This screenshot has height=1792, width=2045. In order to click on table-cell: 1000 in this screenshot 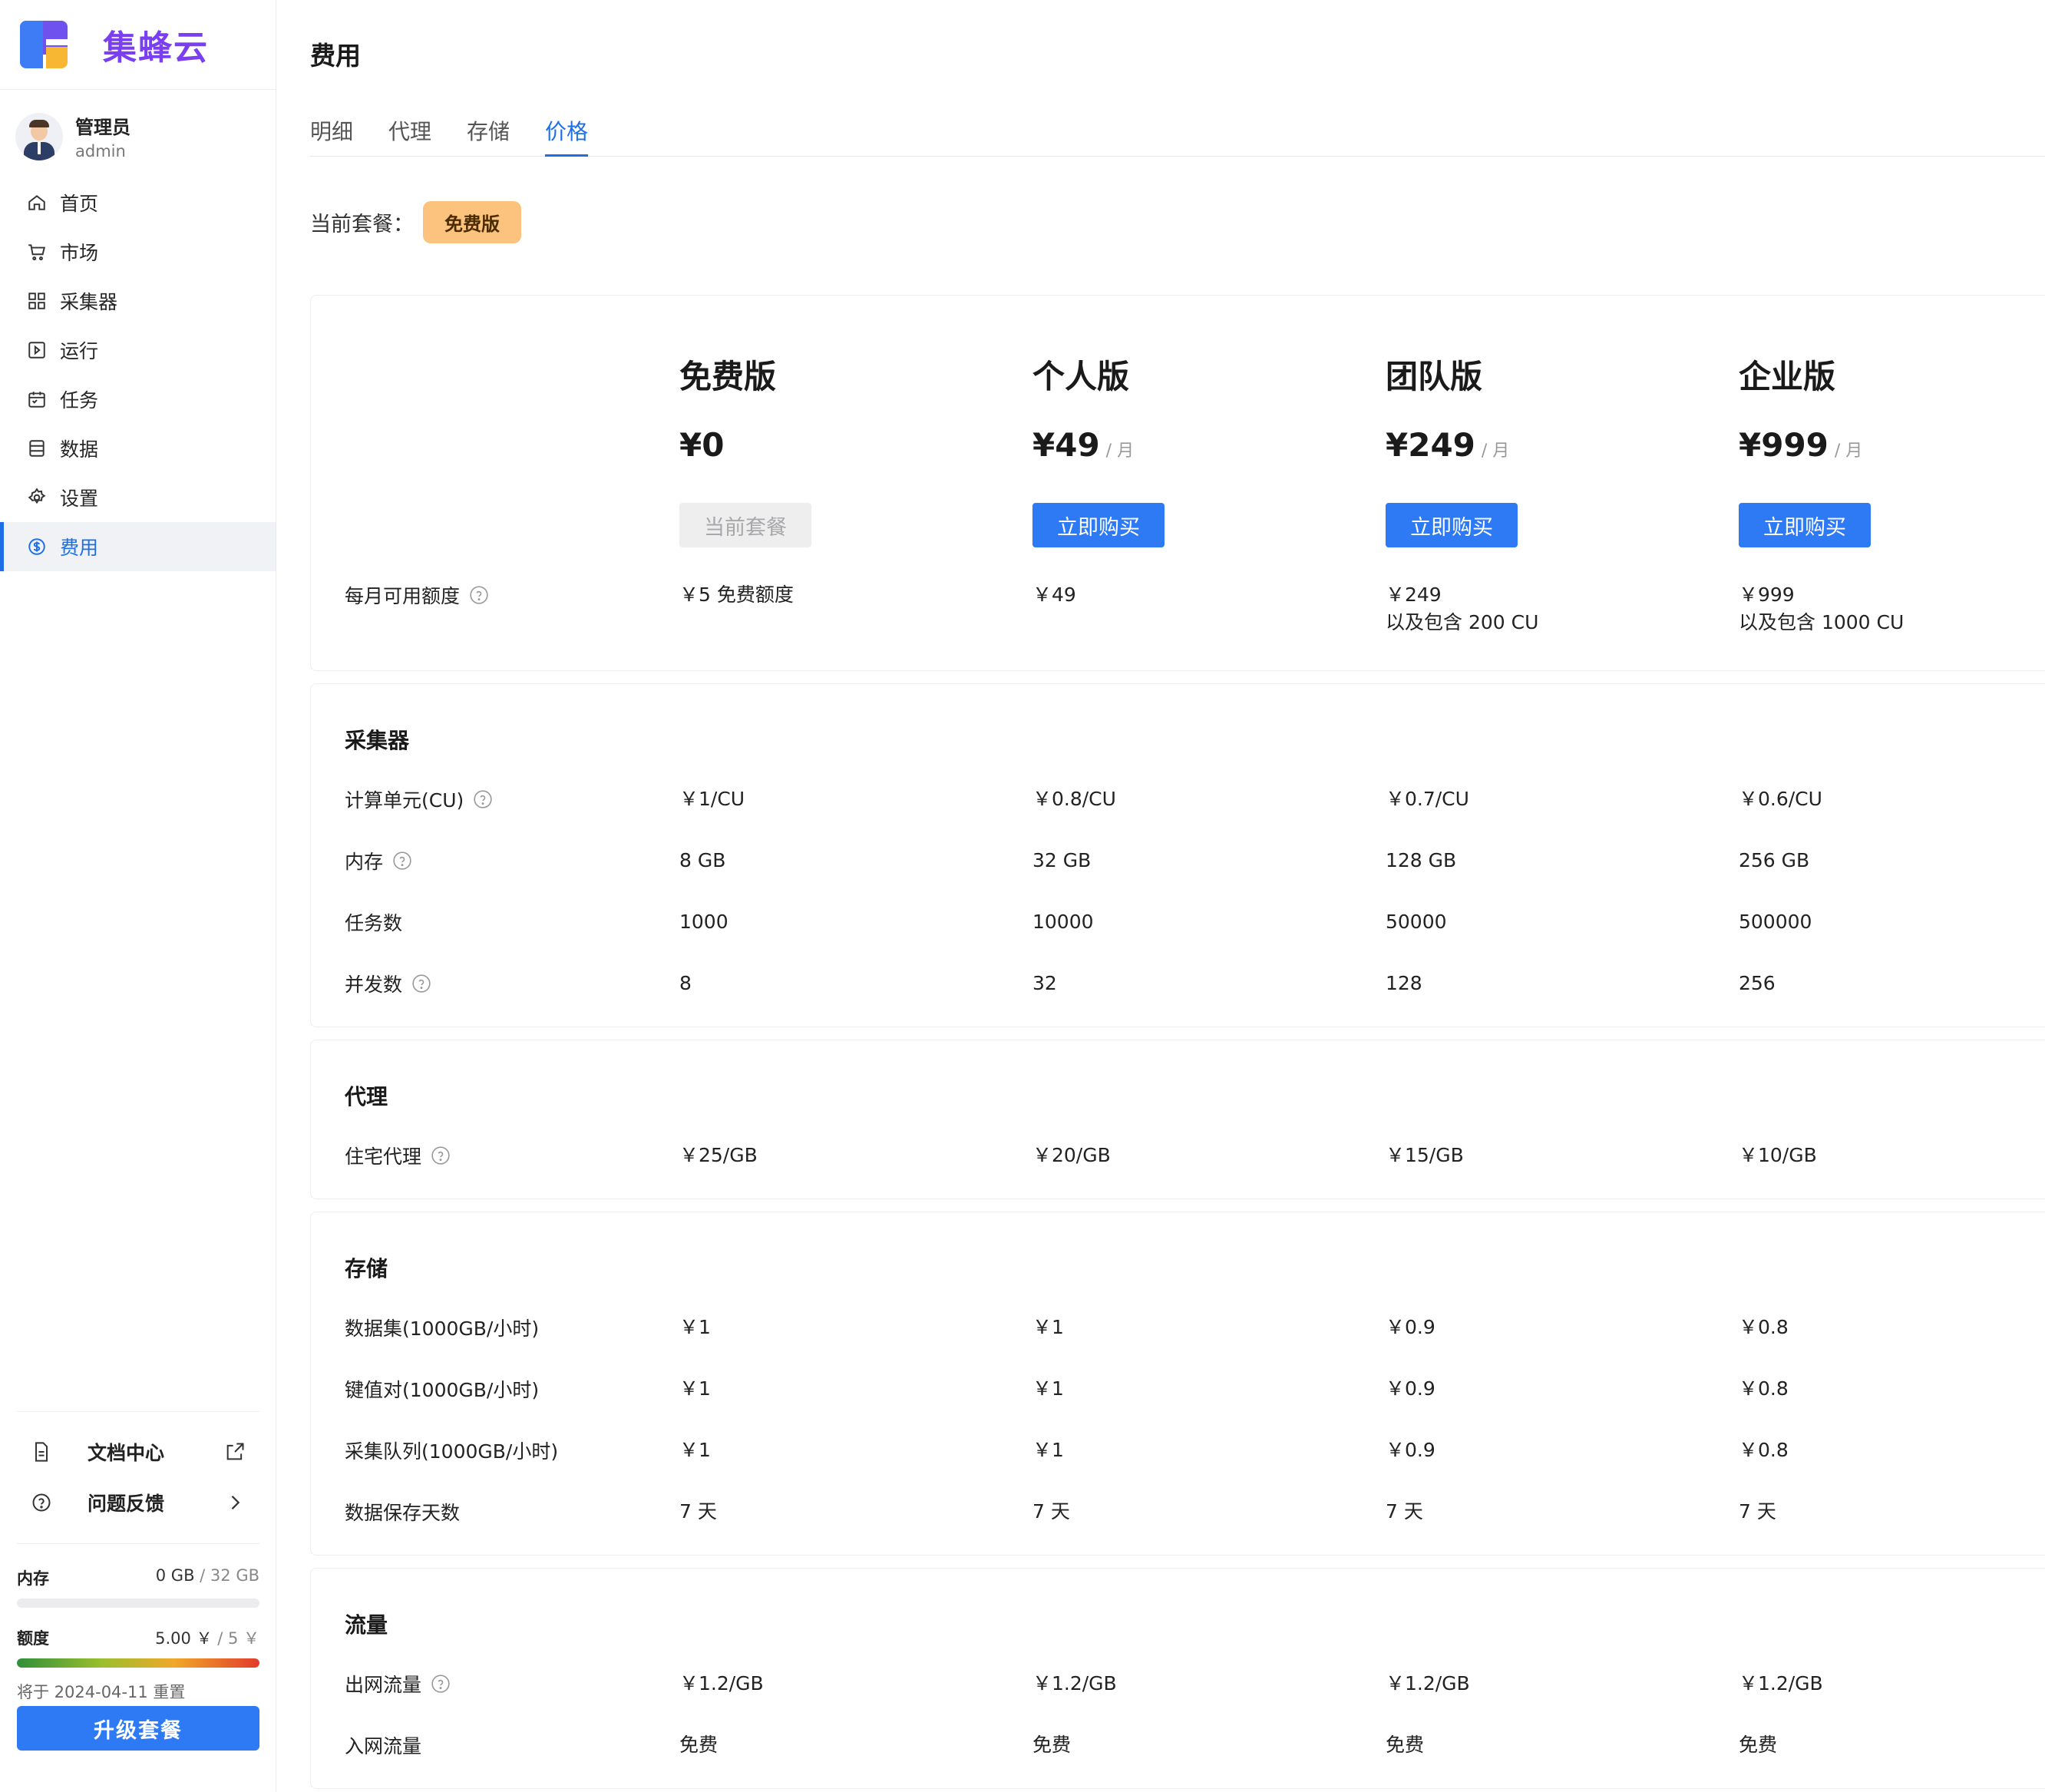, I will do `click(703, 922)`.